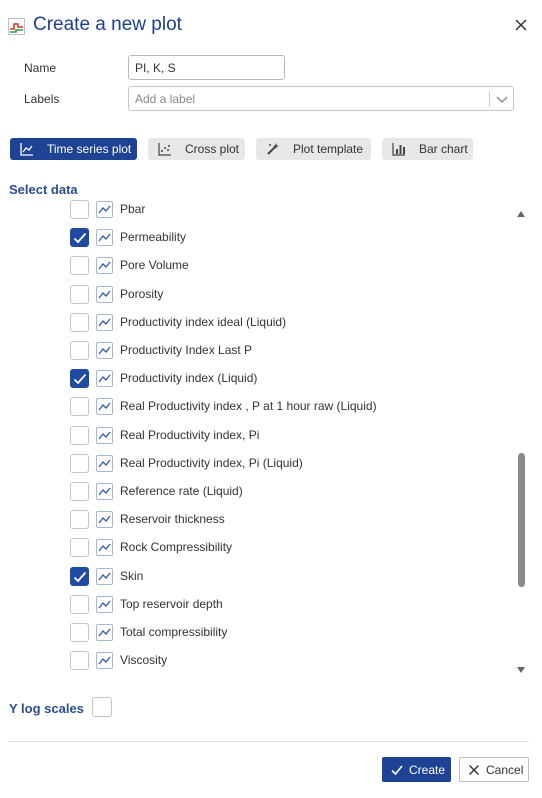 The image size is (542, 798). I want to click on list-item: Viscosity, so click(257, 661).